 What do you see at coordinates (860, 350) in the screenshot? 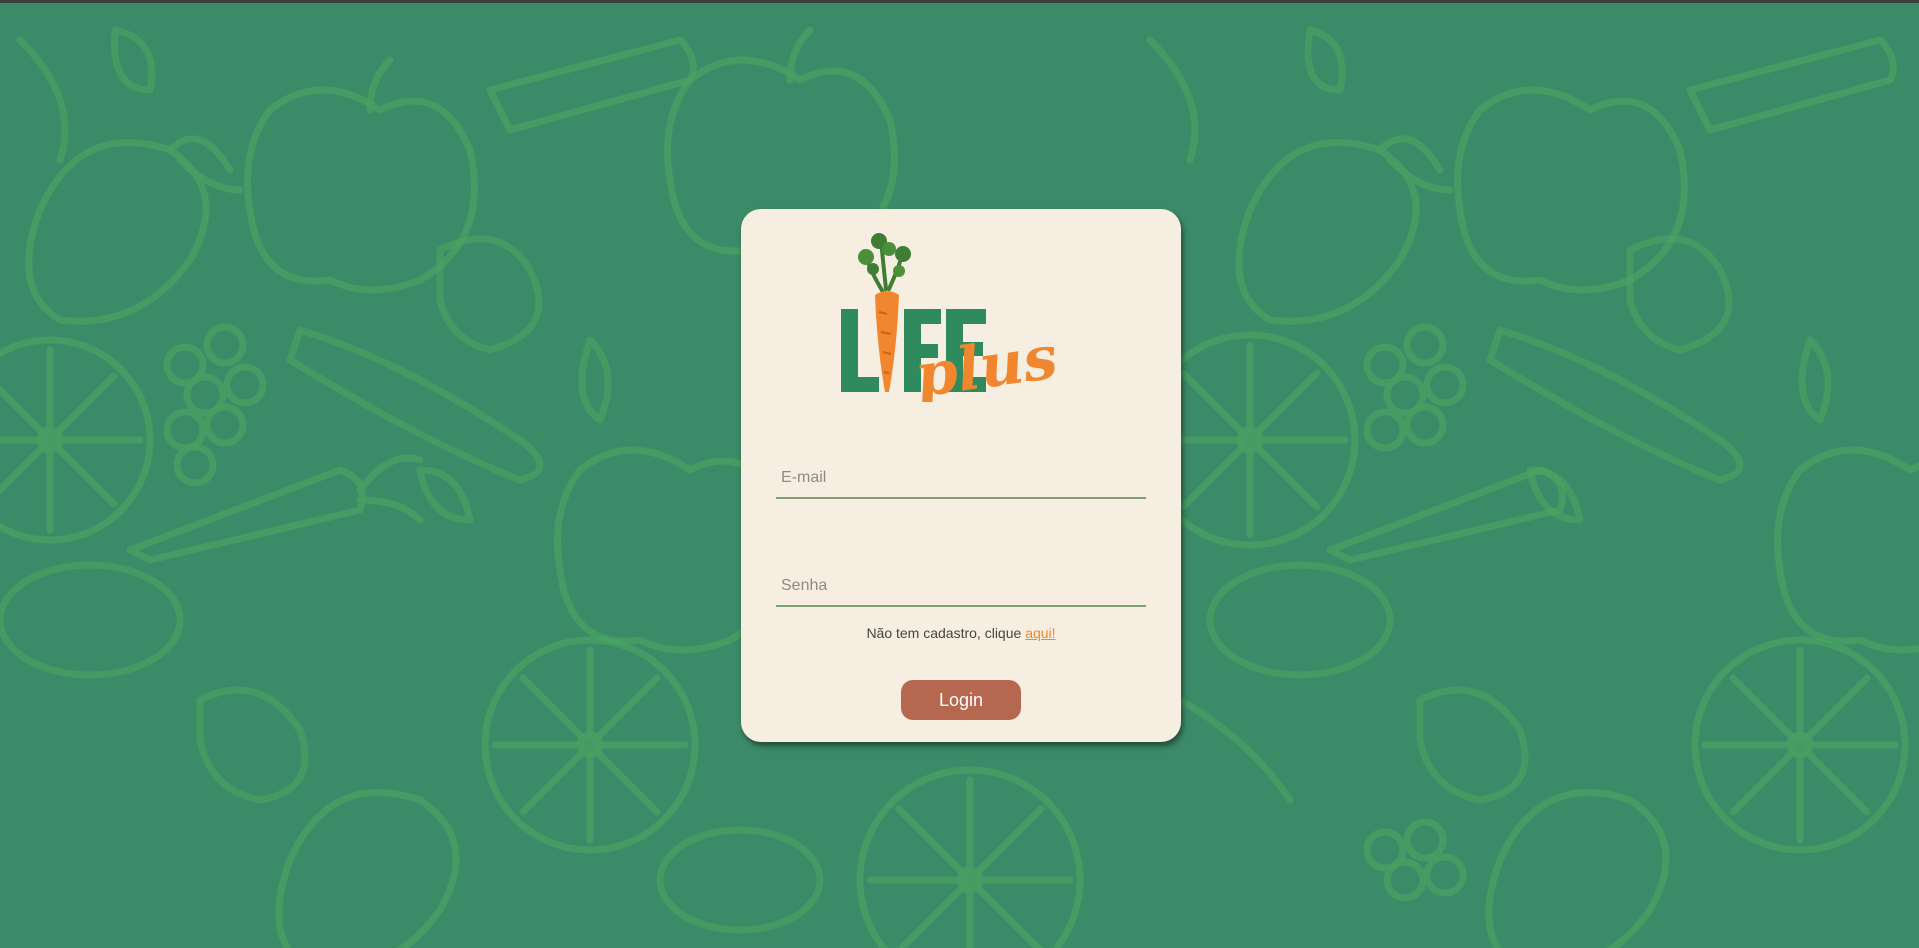
I see `logo-letter-l` at bounding box center [860, 350].